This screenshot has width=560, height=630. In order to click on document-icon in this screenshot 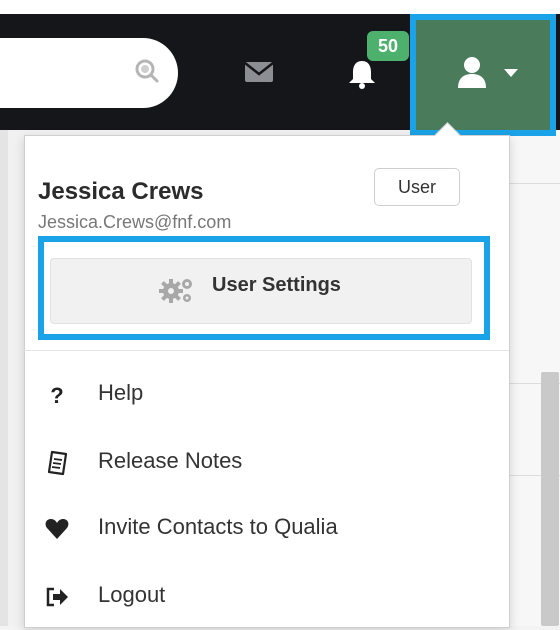, I will do `click(57, 463)`.